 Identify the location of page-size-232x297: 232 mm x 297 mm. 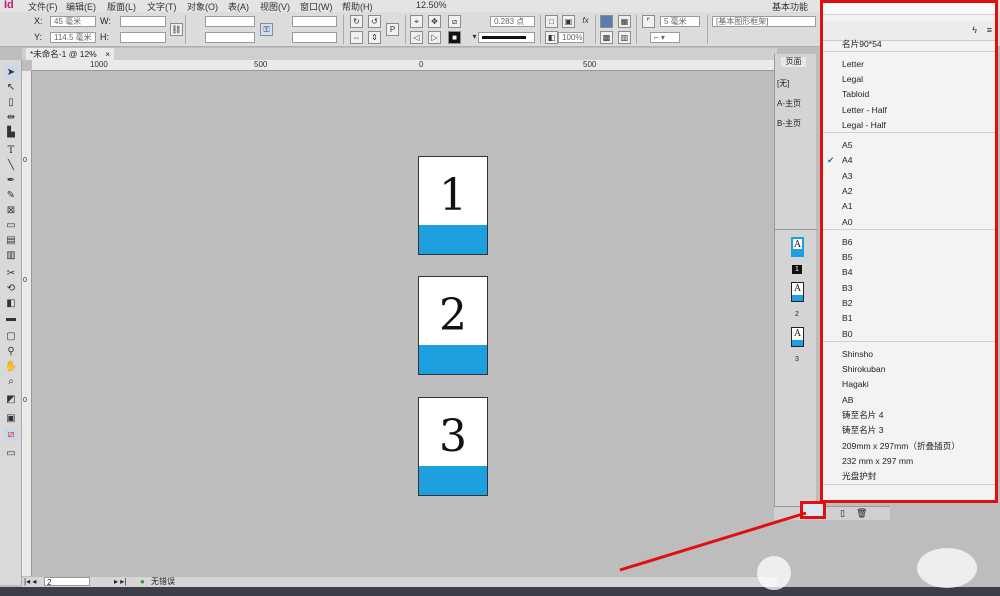
(877, 461).